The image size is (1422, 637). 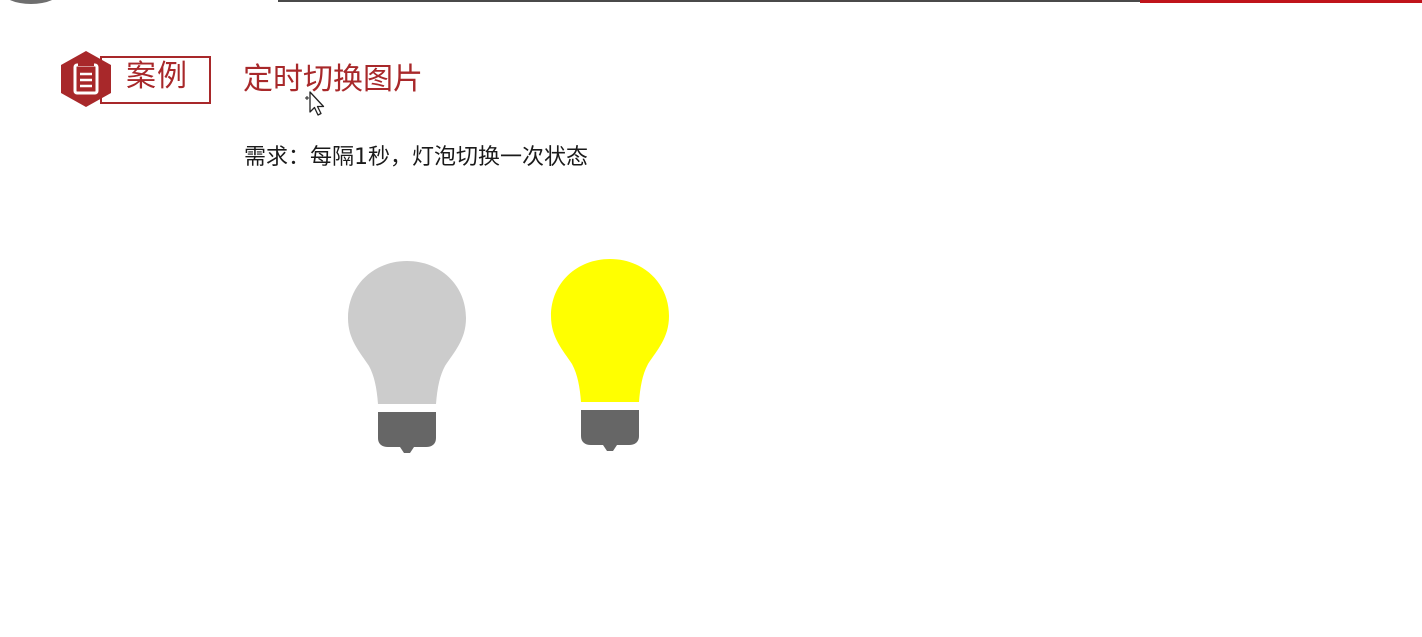 What do you see at coordinates (407, 432) in the screenshot?
I see `bulb-off-base` at bounding box center [407, 432].